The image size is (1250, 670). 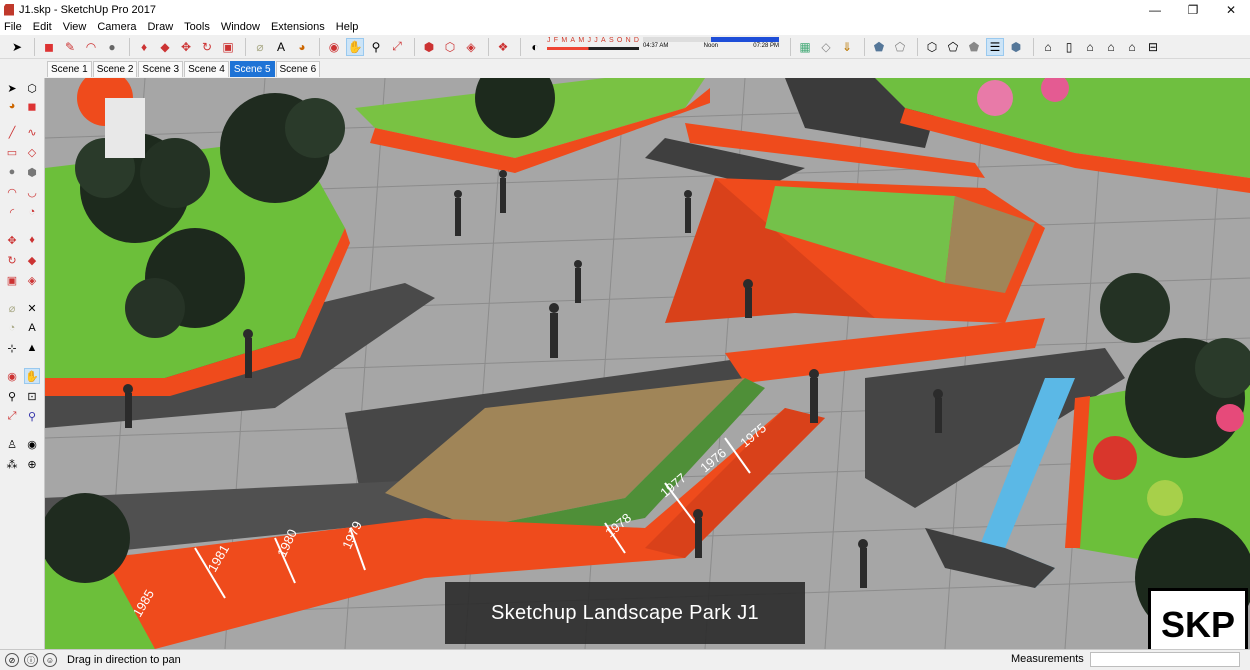 What do you see at coordinates (1048, 47) in the screenshot?
I see `iso-view-icon: ⌂` at bounding box center [1048, 47].